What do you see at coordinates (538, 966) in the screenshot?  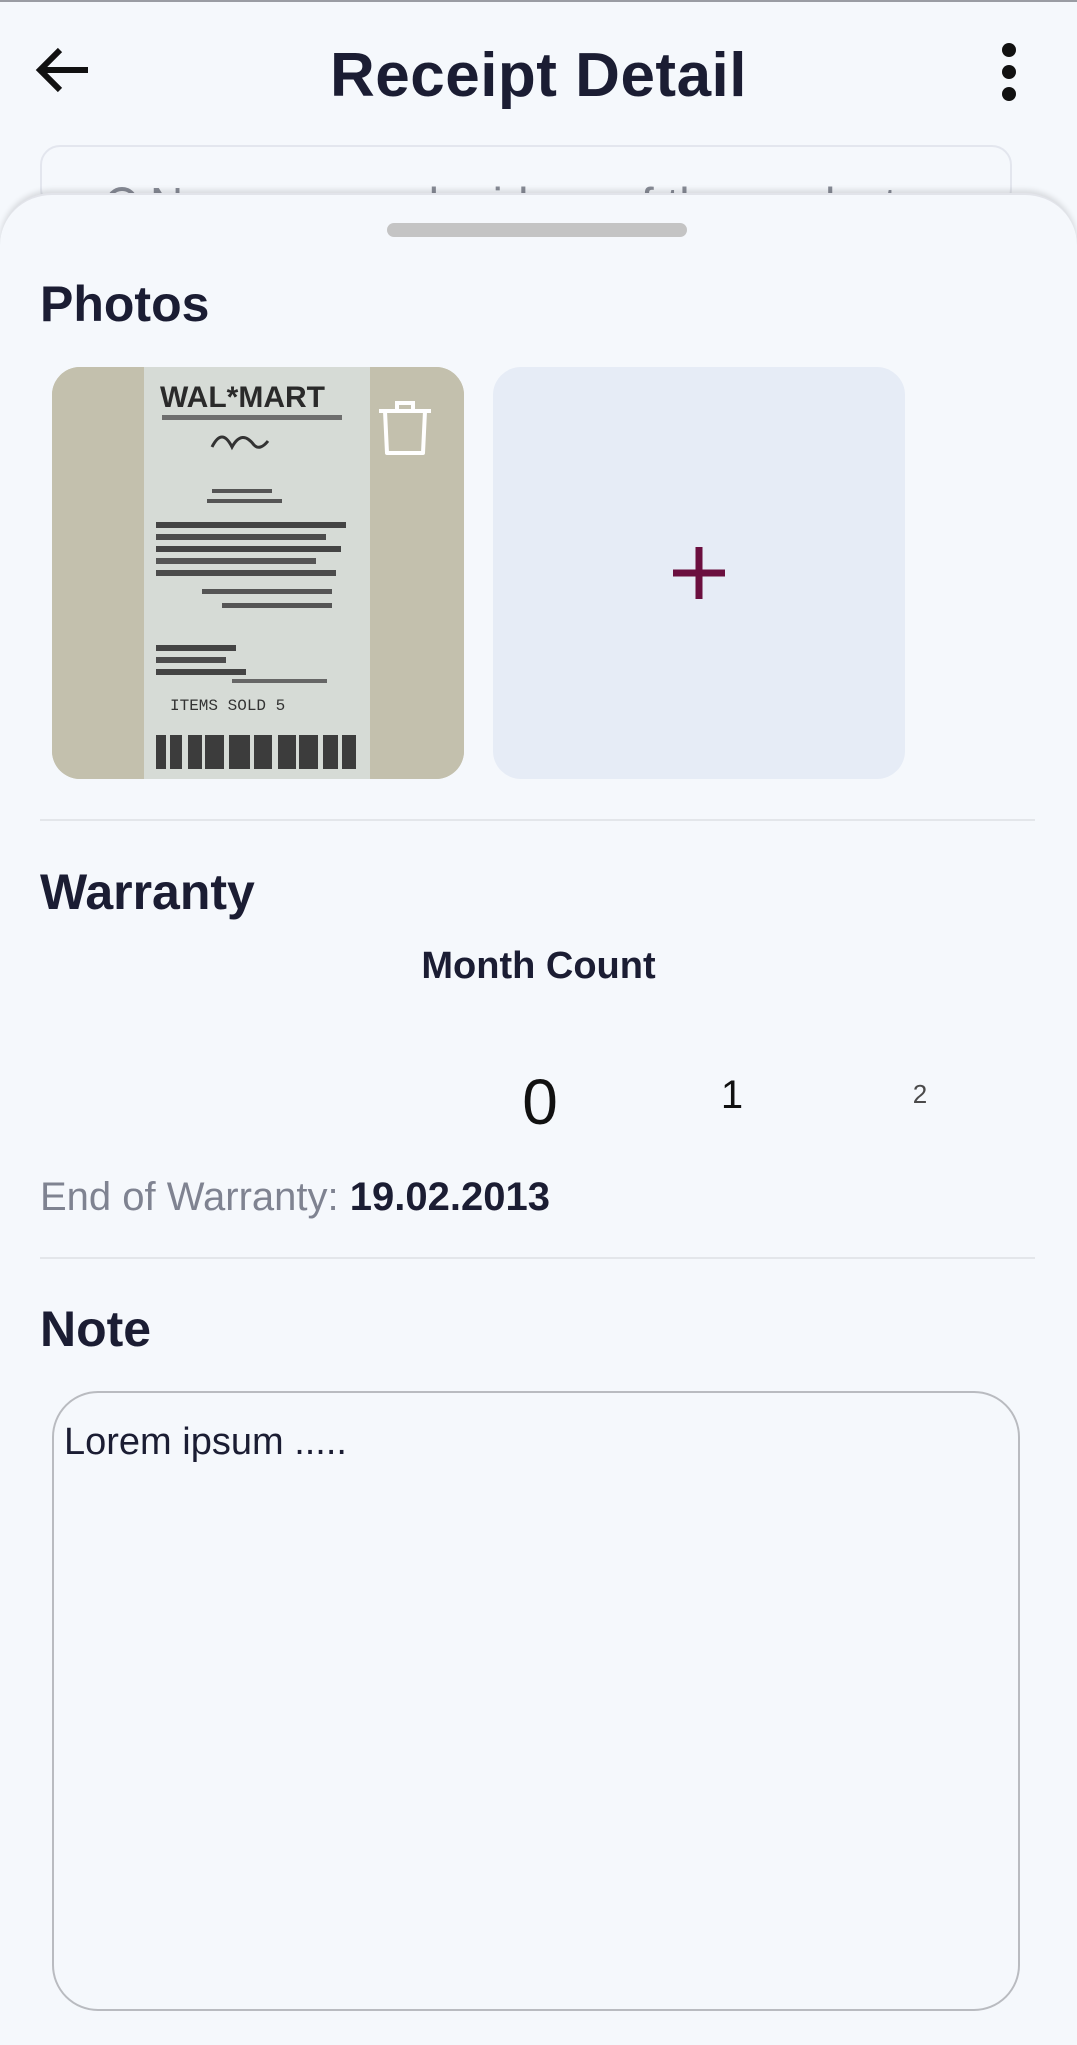 I see `month-count-label: Month Count` at bounding box center [538, 966].